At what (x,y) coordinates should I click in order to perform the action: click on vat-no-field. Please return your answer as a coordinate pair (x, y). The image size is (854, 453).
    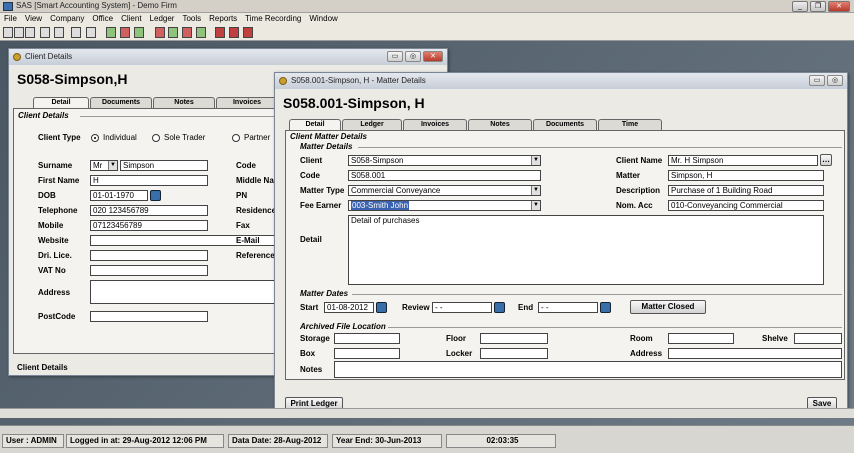
    Looking at the image, I should click on (149, 270).